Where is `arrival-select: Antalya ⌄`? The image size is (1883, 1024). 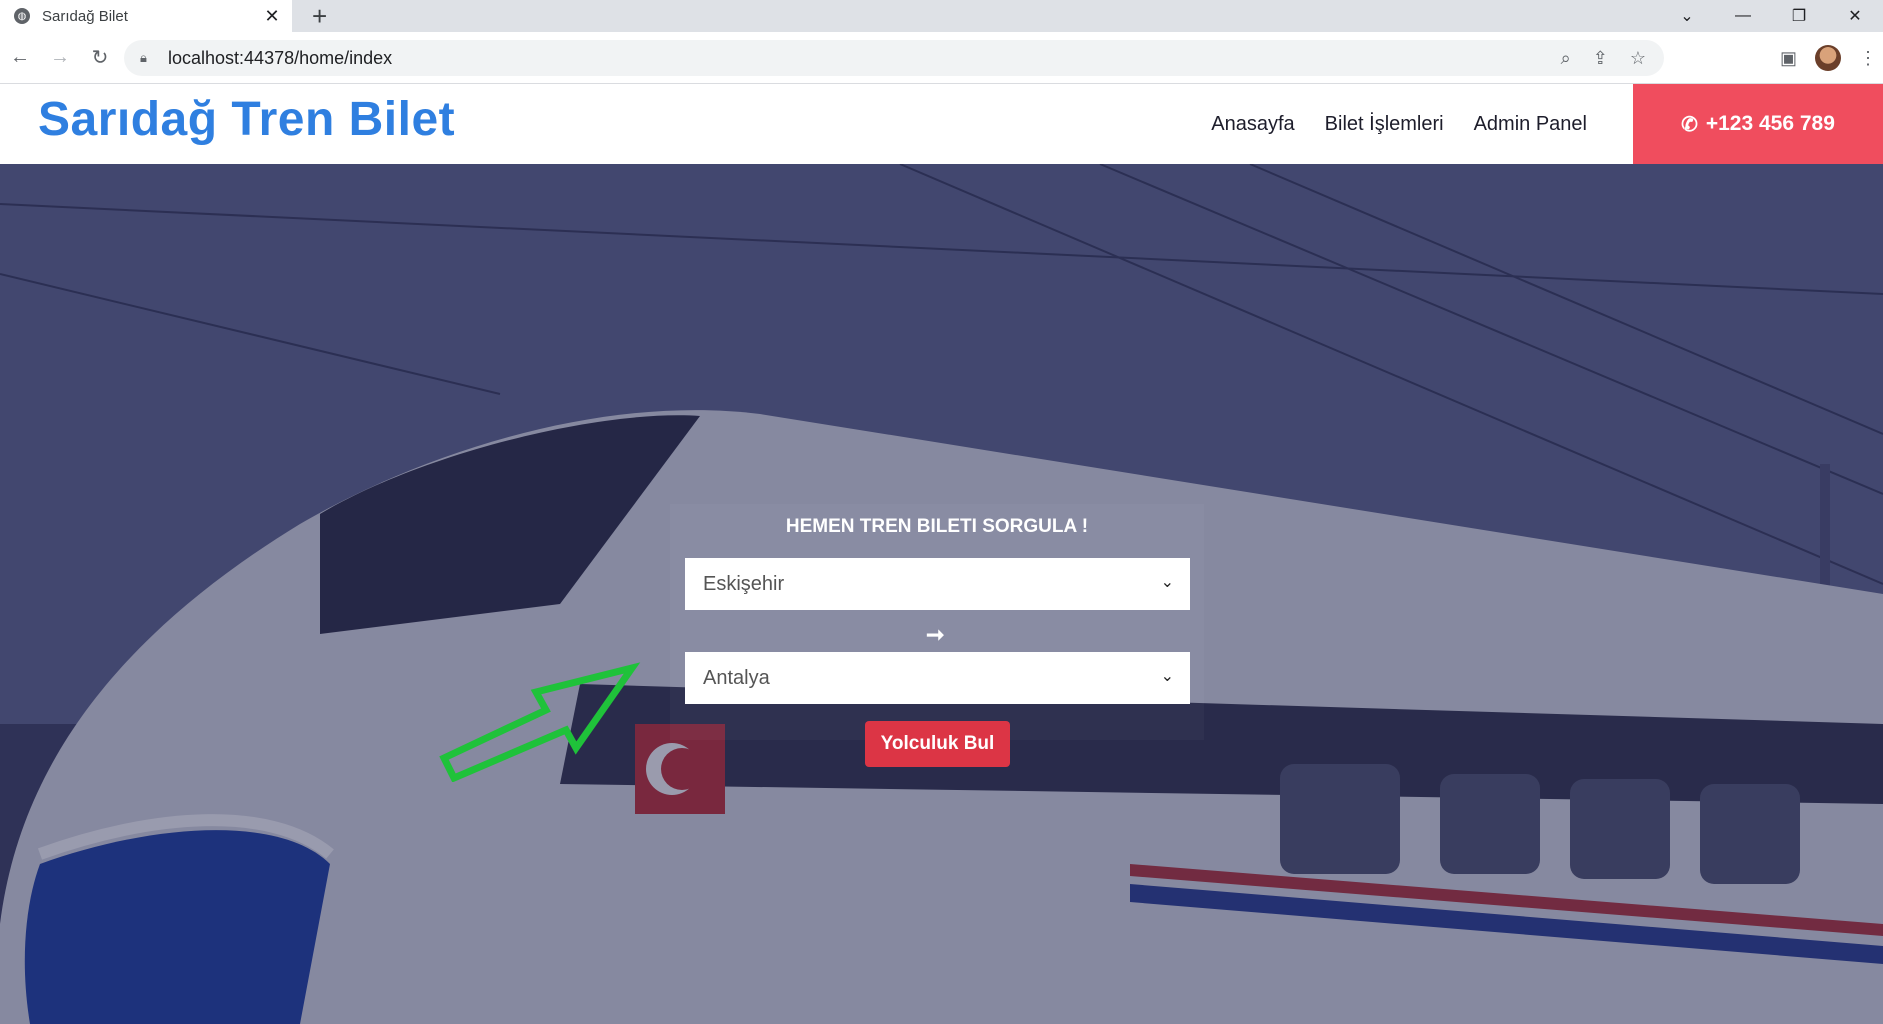
arrival-select: Antalya ⌄ is located at coordinates (937, 678).